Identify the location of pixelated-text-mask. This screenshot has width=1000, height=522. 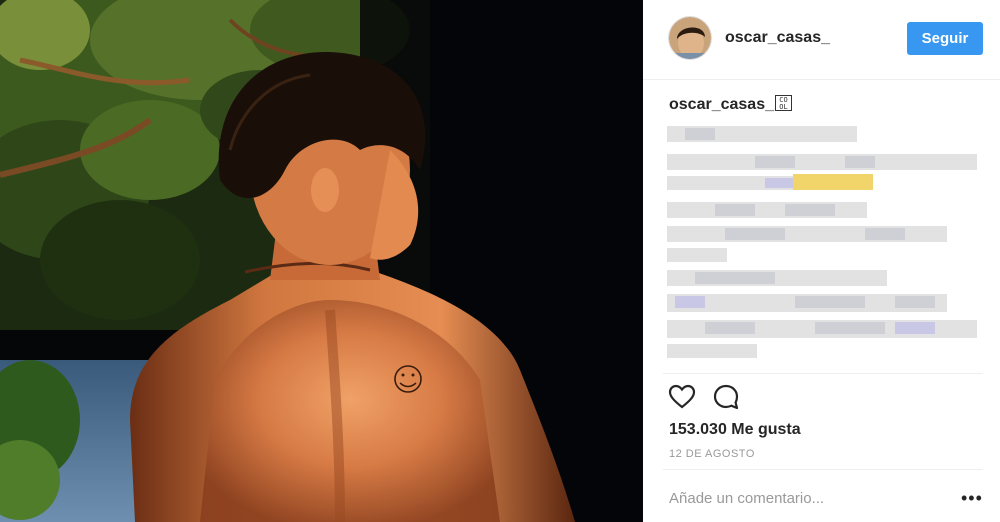
(822, 242).